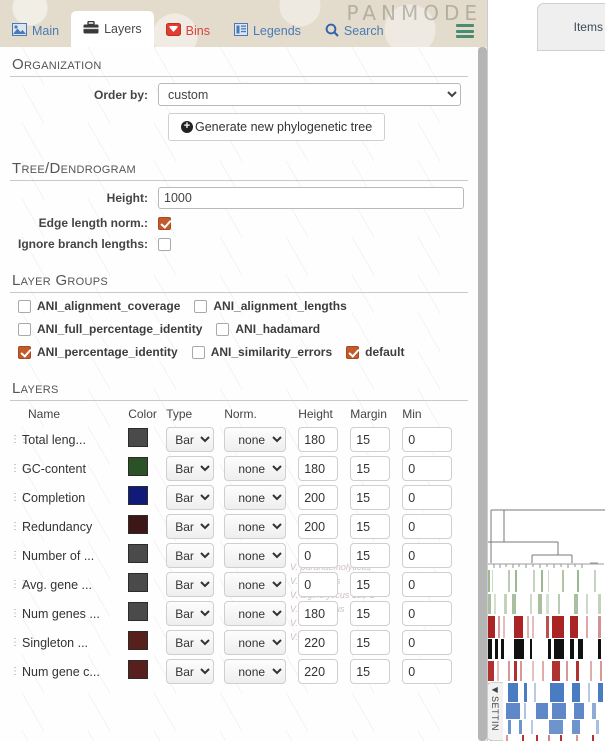 The height and width of the screenshot is (741, 605). What do you see at coordinates (571, 27) in the screenshot?
I see `items-order-tab: Items orde` at bounding box center [571, 27].